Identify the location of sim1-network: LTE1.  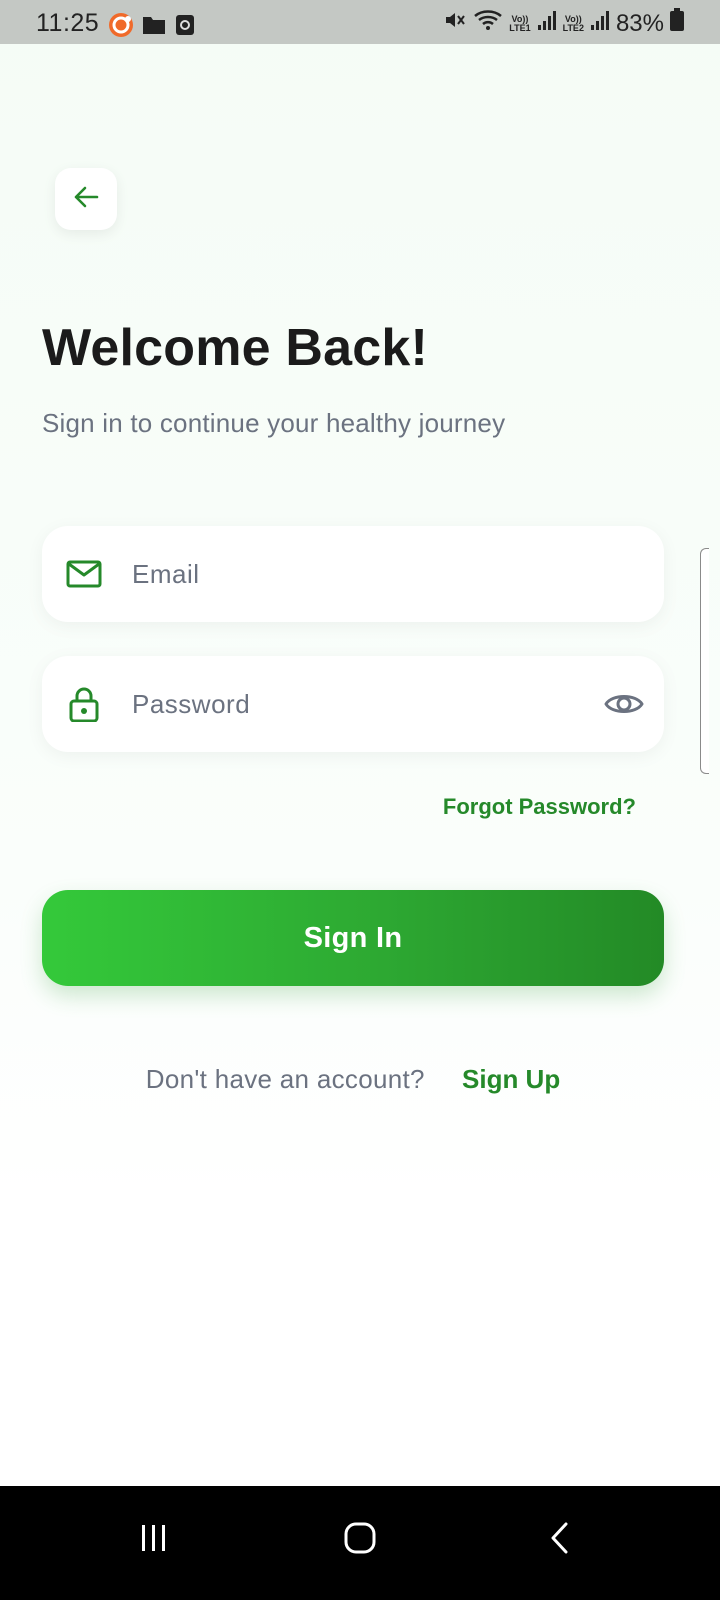
(520, 27).